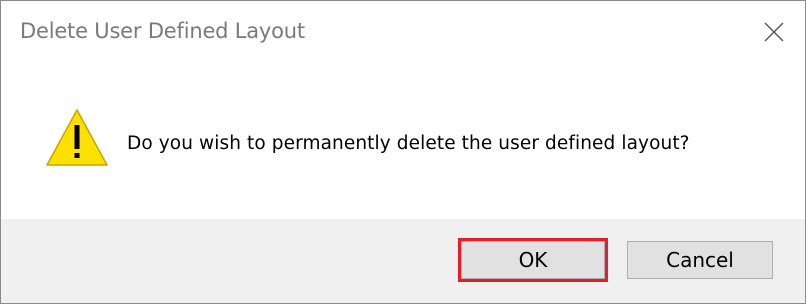  What do you see at coordinates (77, 137) in the screenshot?
I see `warning-icon` at bounding box center [77, 137].